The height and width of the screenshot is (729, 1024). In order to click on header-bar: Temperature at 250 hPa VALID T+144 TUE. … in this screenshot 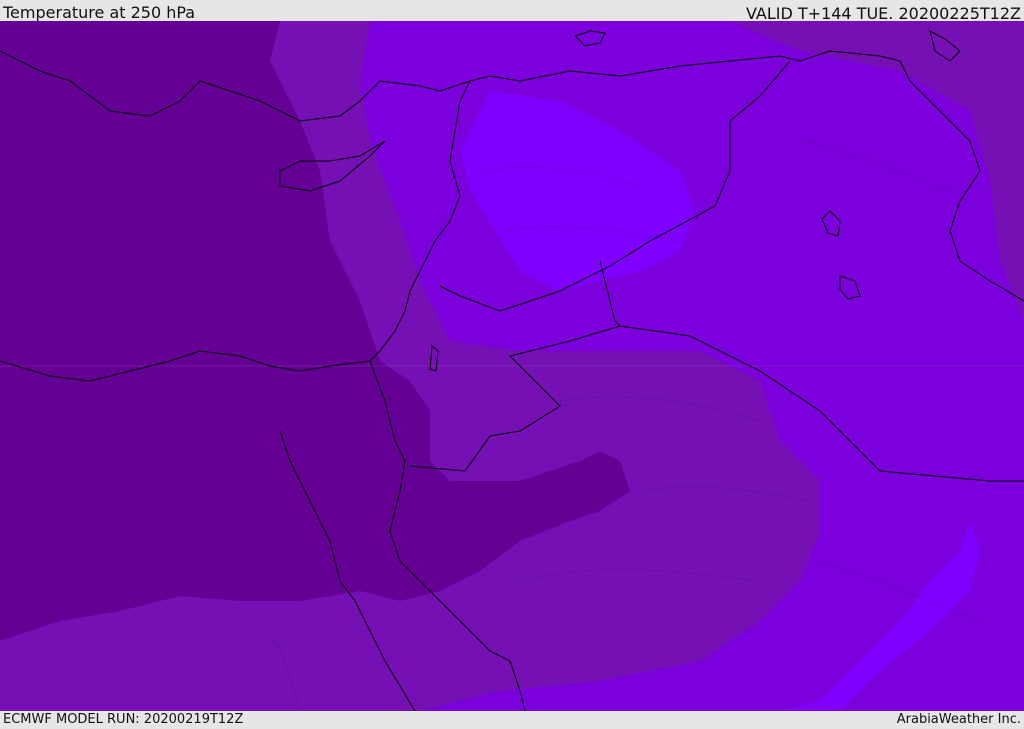, I will do `click(512, 11)`.